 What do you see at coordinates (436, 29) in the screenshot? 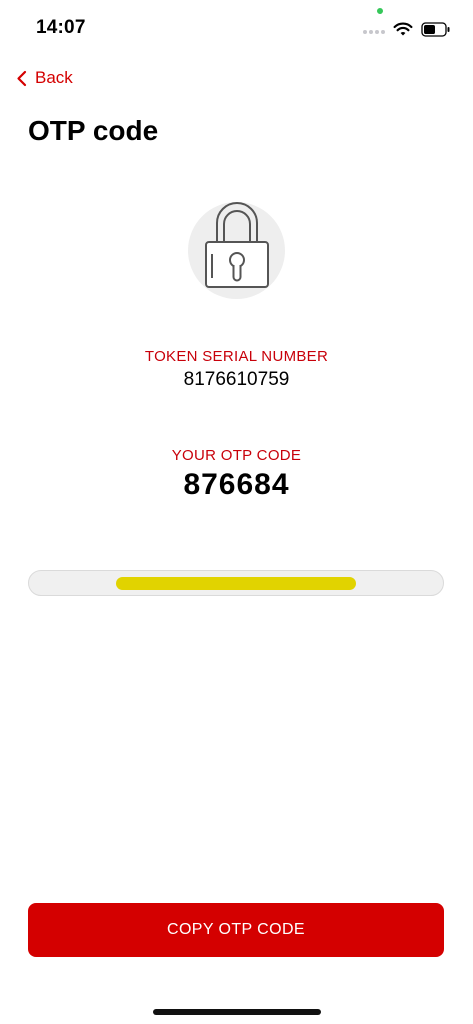
I see `battery-icon` at bounding box center [436, 29].